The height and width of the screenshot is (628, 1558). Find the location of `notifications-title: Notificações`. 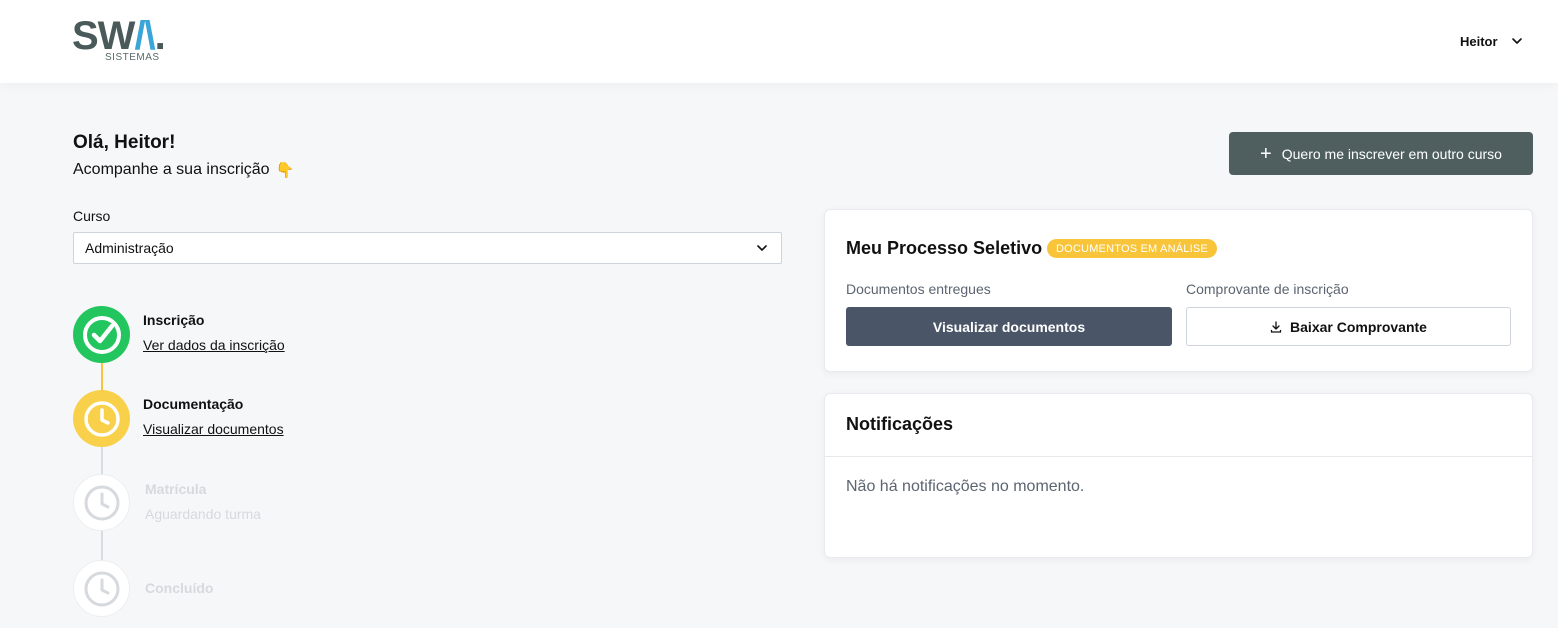

notifications-title: Notificações is located at coordinates (900, 424).